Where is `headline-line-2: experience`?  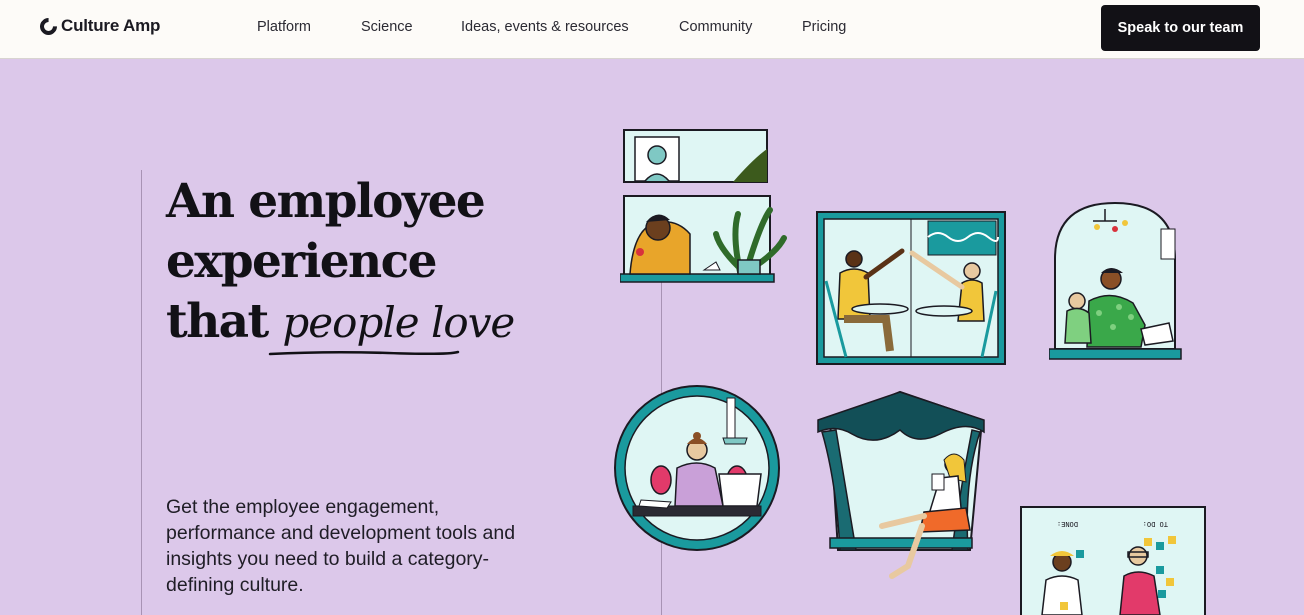 headline-line-2: experience is located at coordinates (302, 261).